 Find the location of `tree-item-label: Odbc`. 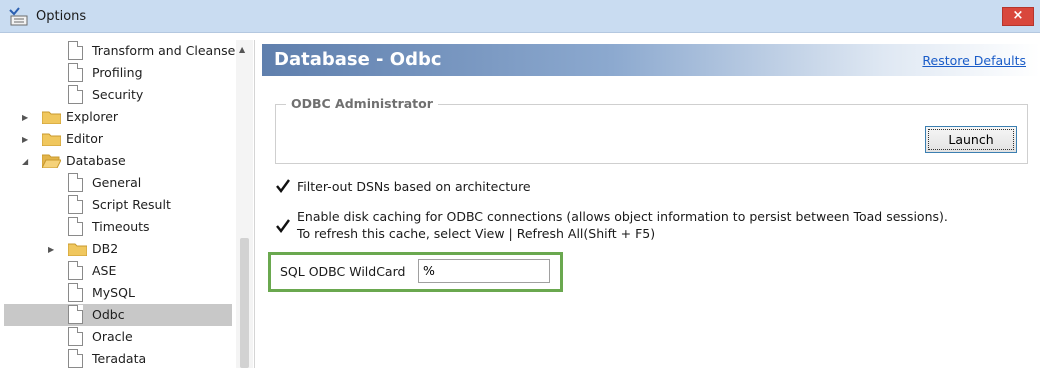

tree-item-label: Odbc is located at coordinates (108, 314).